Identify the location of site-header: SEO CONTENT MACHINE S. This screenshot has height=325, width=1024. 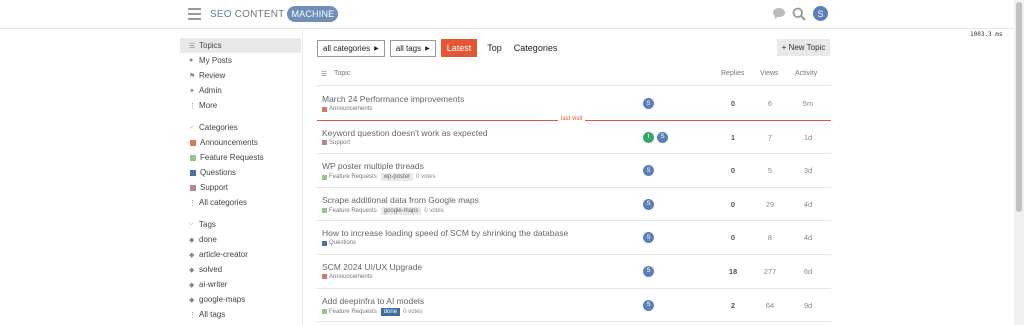
(507, 14).